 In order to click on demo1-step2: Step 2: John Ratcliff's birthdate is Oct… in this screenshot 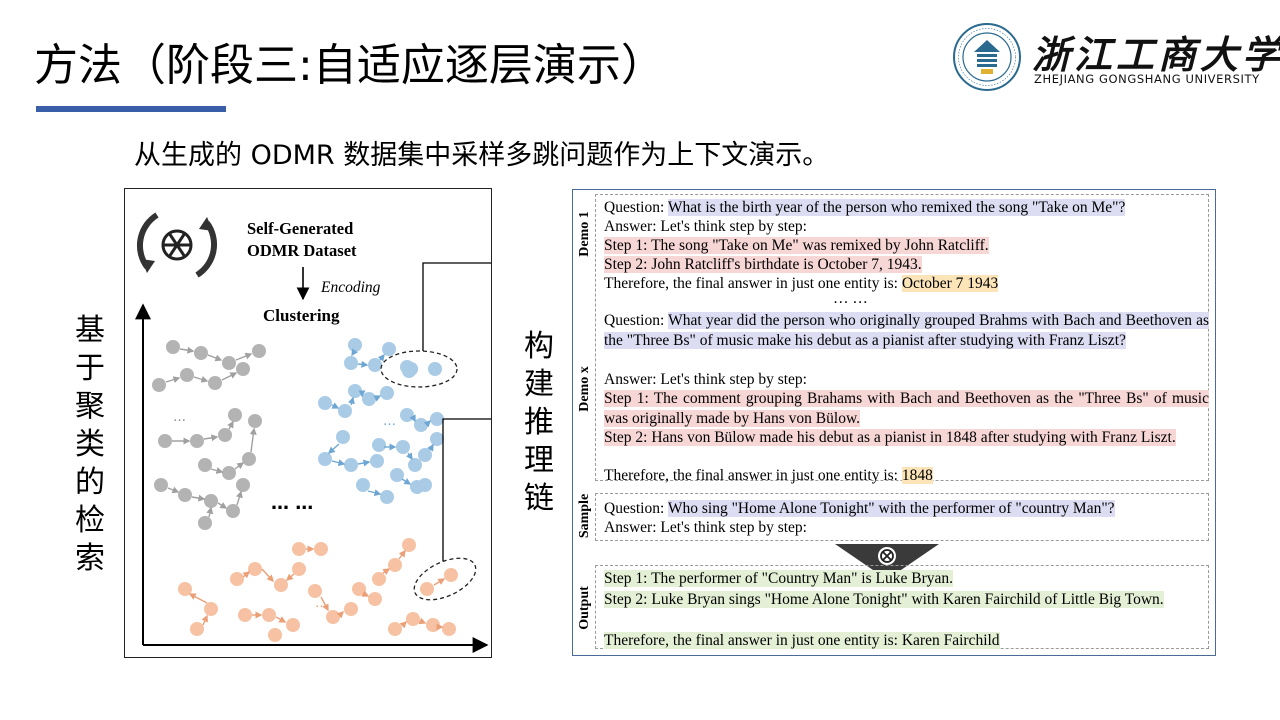, I will do `click(763, 264)`.